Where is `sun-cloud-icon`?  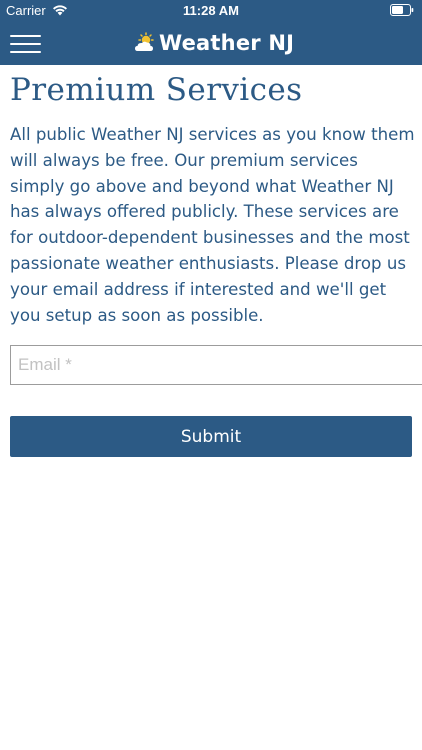 sun-cloud-icon is located at coordinates (144, 41).